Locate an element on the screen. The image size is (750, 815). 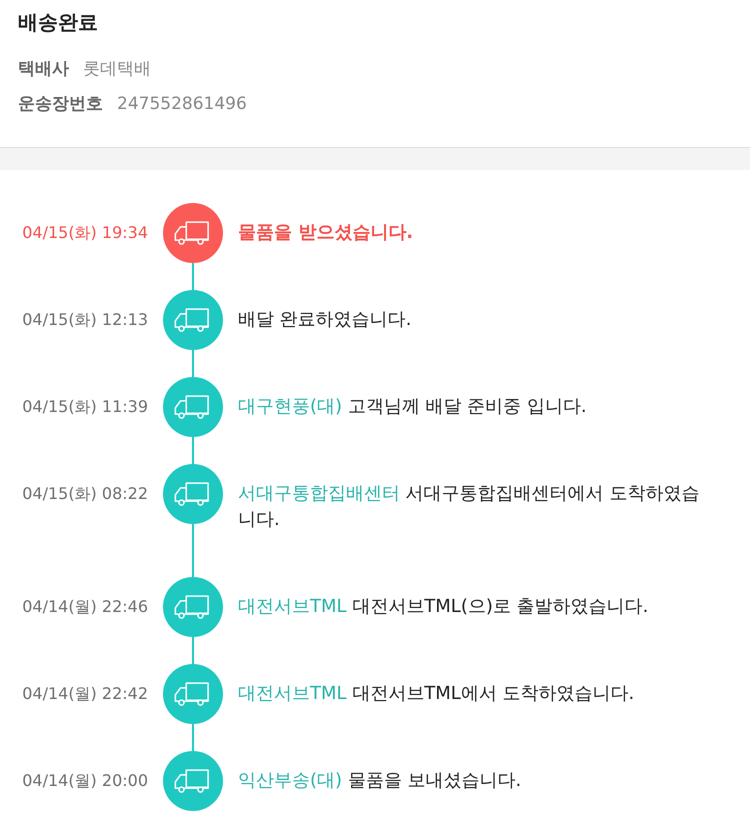
field-value: 247552861496 is located at coordinates (182, 104).